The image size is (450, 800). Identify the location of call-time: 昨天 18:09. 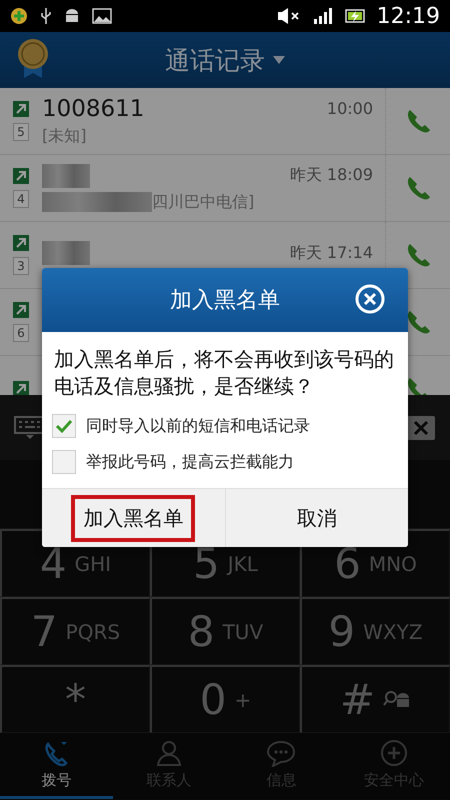
(331, 175).